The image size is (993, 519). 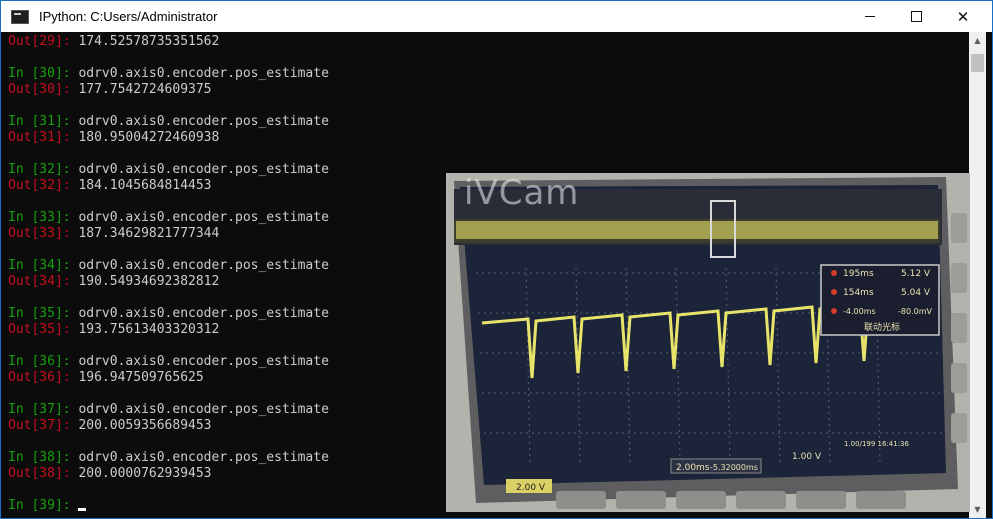 I want to click on result-text: 200.0000762939453, so click(x=145, y=473).